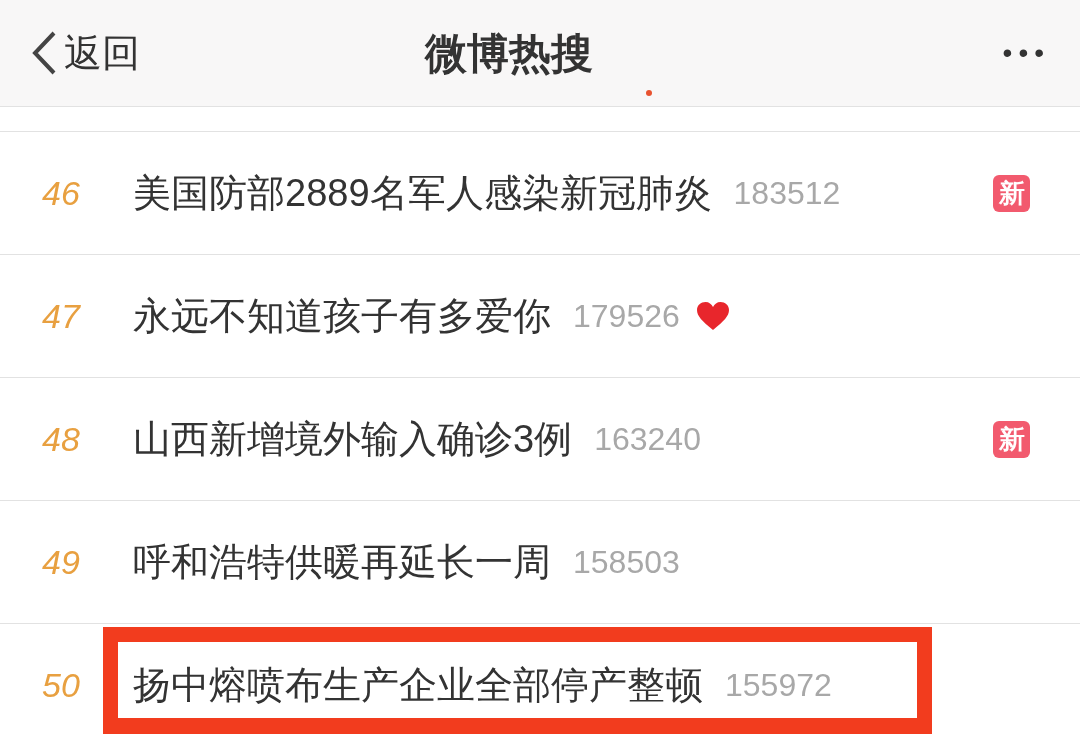  I want to click on search-count: 183512, so click(787, 193).